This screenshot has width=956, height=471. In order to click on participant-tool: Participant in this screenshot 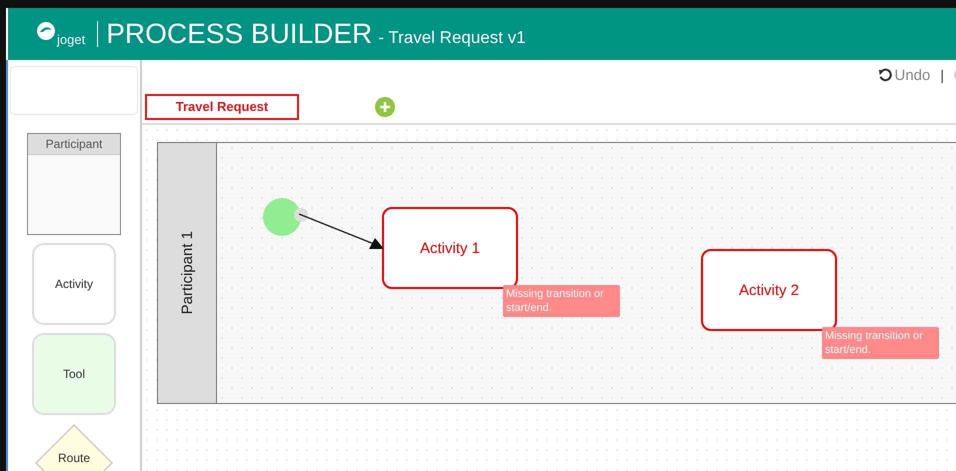, I will do `click(74, 184)`.